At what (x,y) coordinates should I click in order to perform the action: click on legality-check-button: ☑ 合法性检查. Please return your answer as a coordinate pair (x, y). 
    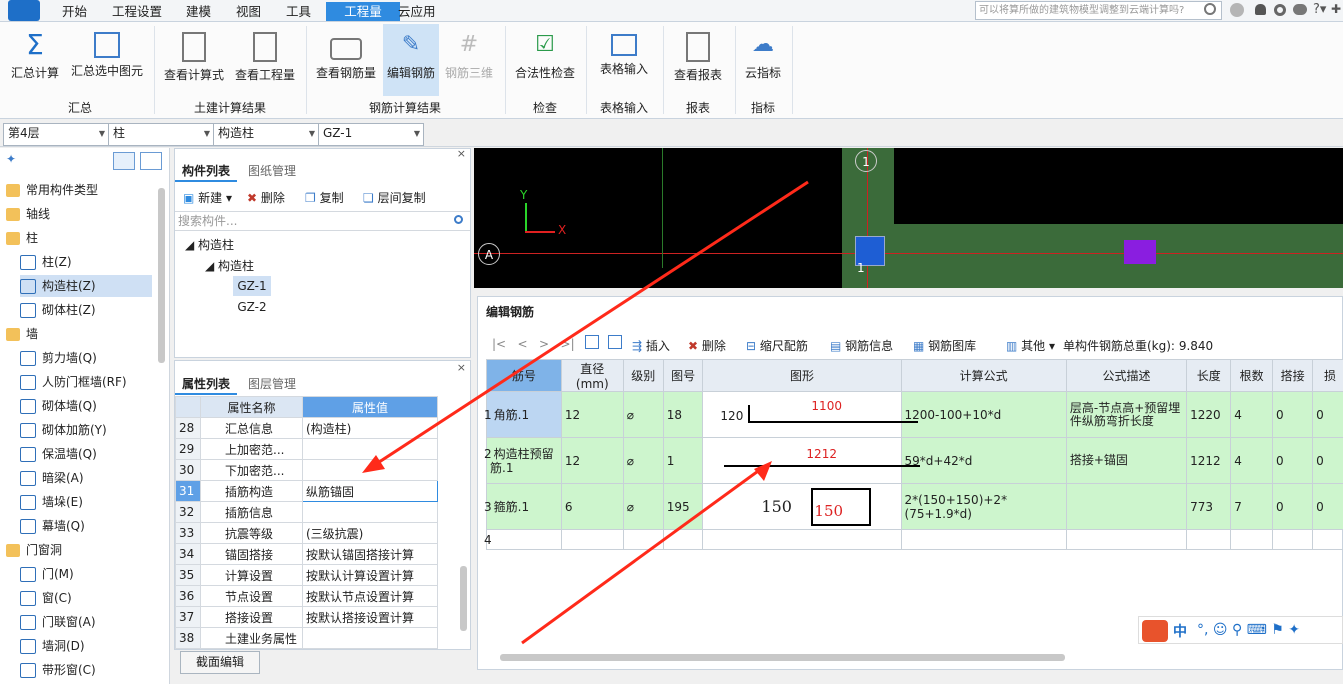
    Looking at the image, I should click on (545, 60).